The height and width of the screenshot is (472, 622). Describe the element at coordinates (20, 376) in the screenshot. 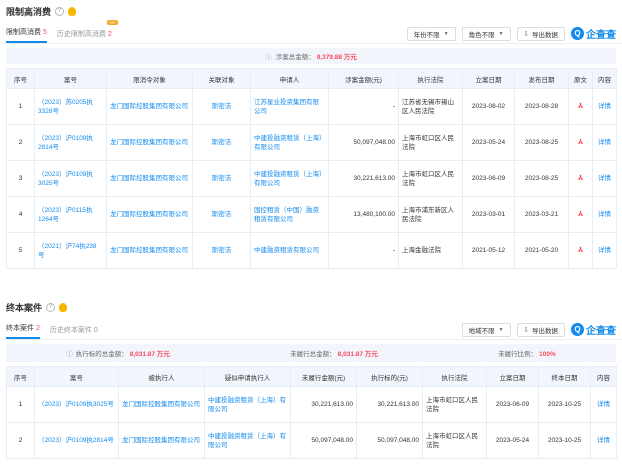

I see `column-header: 序号` at that location.